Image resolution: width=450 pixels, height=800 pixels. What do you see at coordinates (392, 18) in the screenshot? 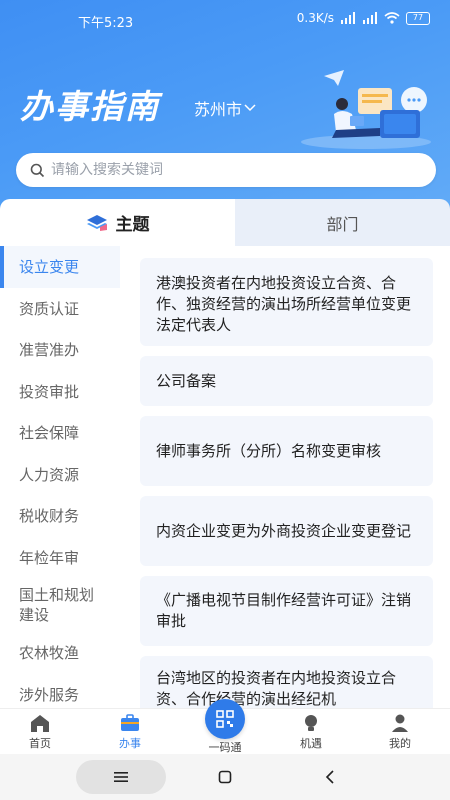
I see `wifi-icon` at bounding box center [392, 18].